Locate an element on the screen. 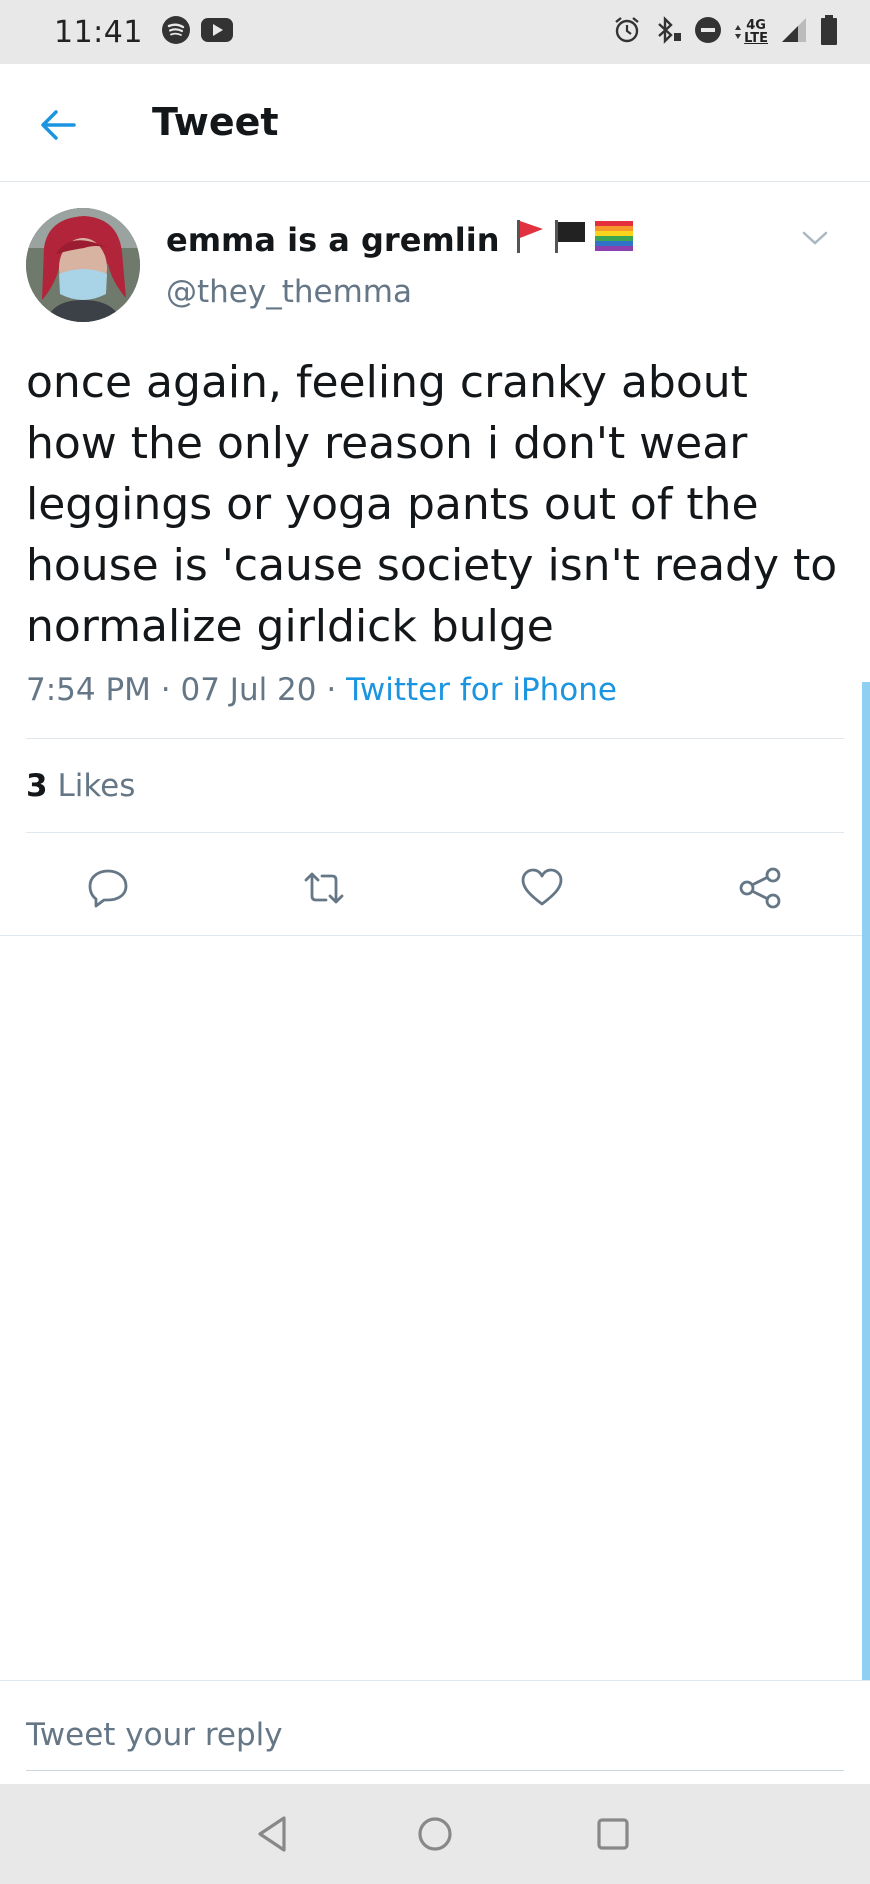  likes-count-row: 3 Likes is located at coordinates (80, 786).